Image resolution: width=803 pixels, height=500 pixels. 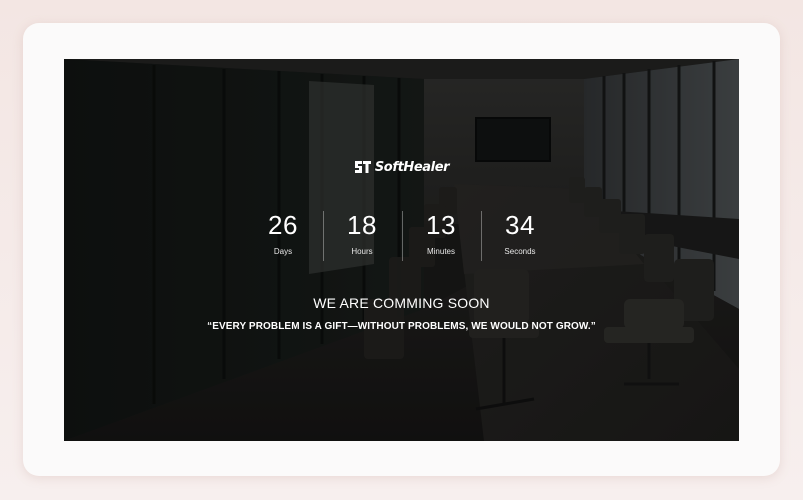 What do you see at coordinates (362, 225) in the screenshot?
I see `countdown-hours-value: 18` at bounding box center [362, 225].